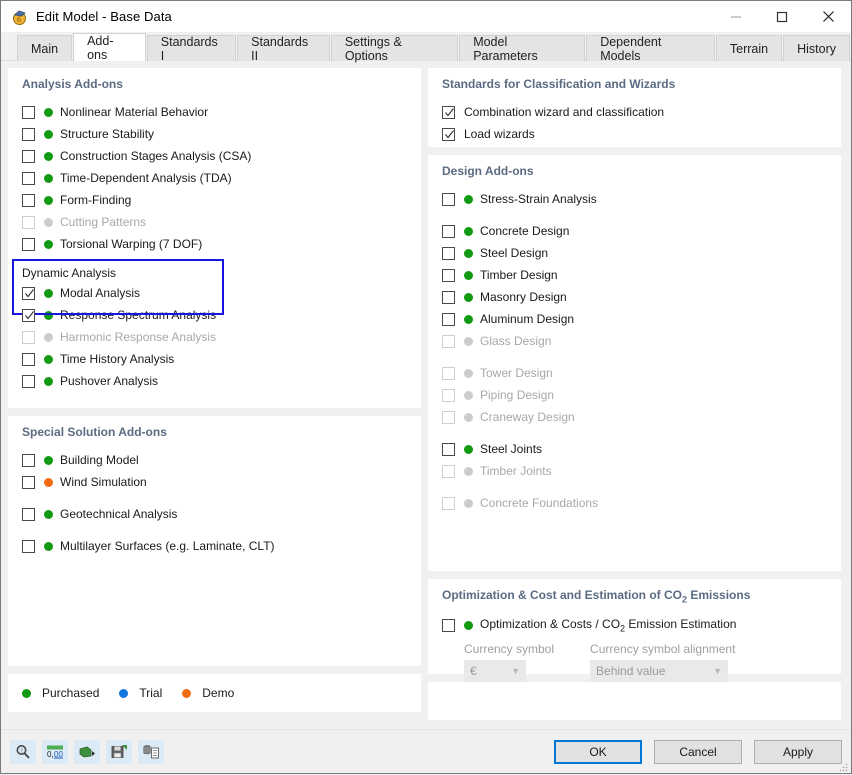 The width and height of the screenshot is (852, 775). I want to click on option-building-model: Building Model, so click(214, 460).